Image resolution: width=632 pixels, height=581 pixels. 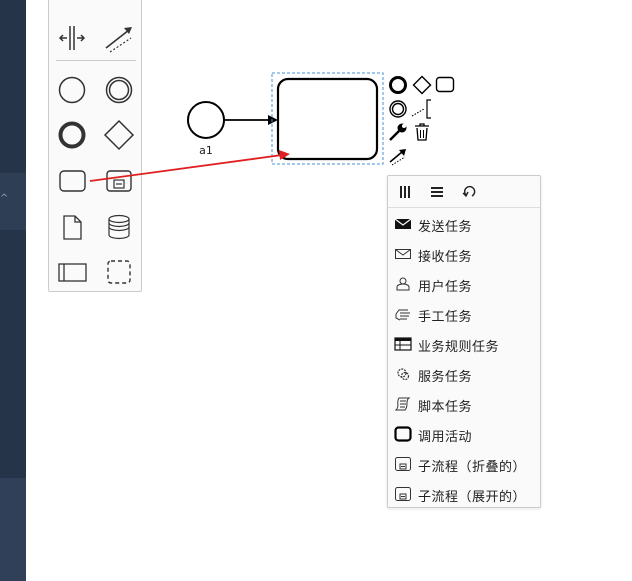 What do you see at coordinates (421, 109) in the screenshot?
I see `append-text-annotation-icon` at bounding box center [421, 109].